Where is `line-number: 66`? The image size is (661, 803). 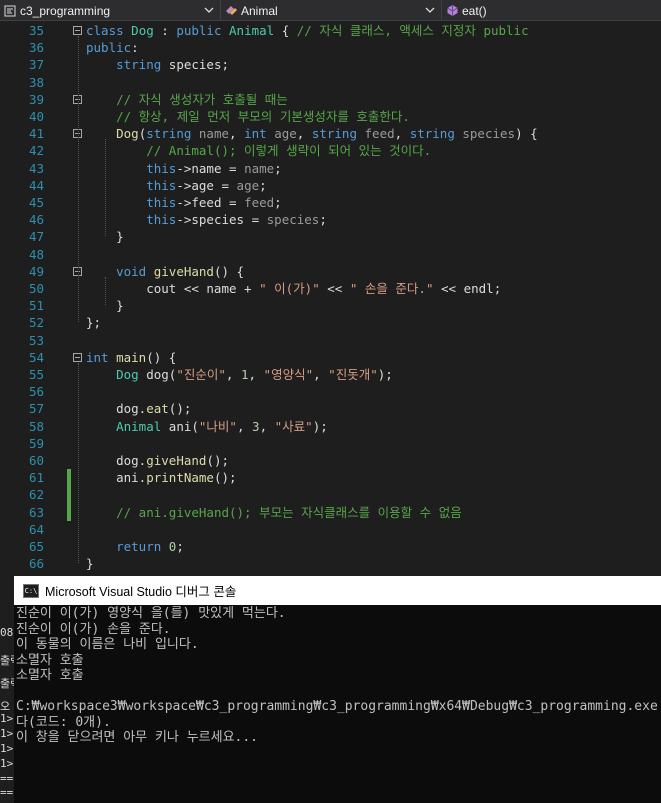
line-number: 66 is located at coordinates (36, 564).